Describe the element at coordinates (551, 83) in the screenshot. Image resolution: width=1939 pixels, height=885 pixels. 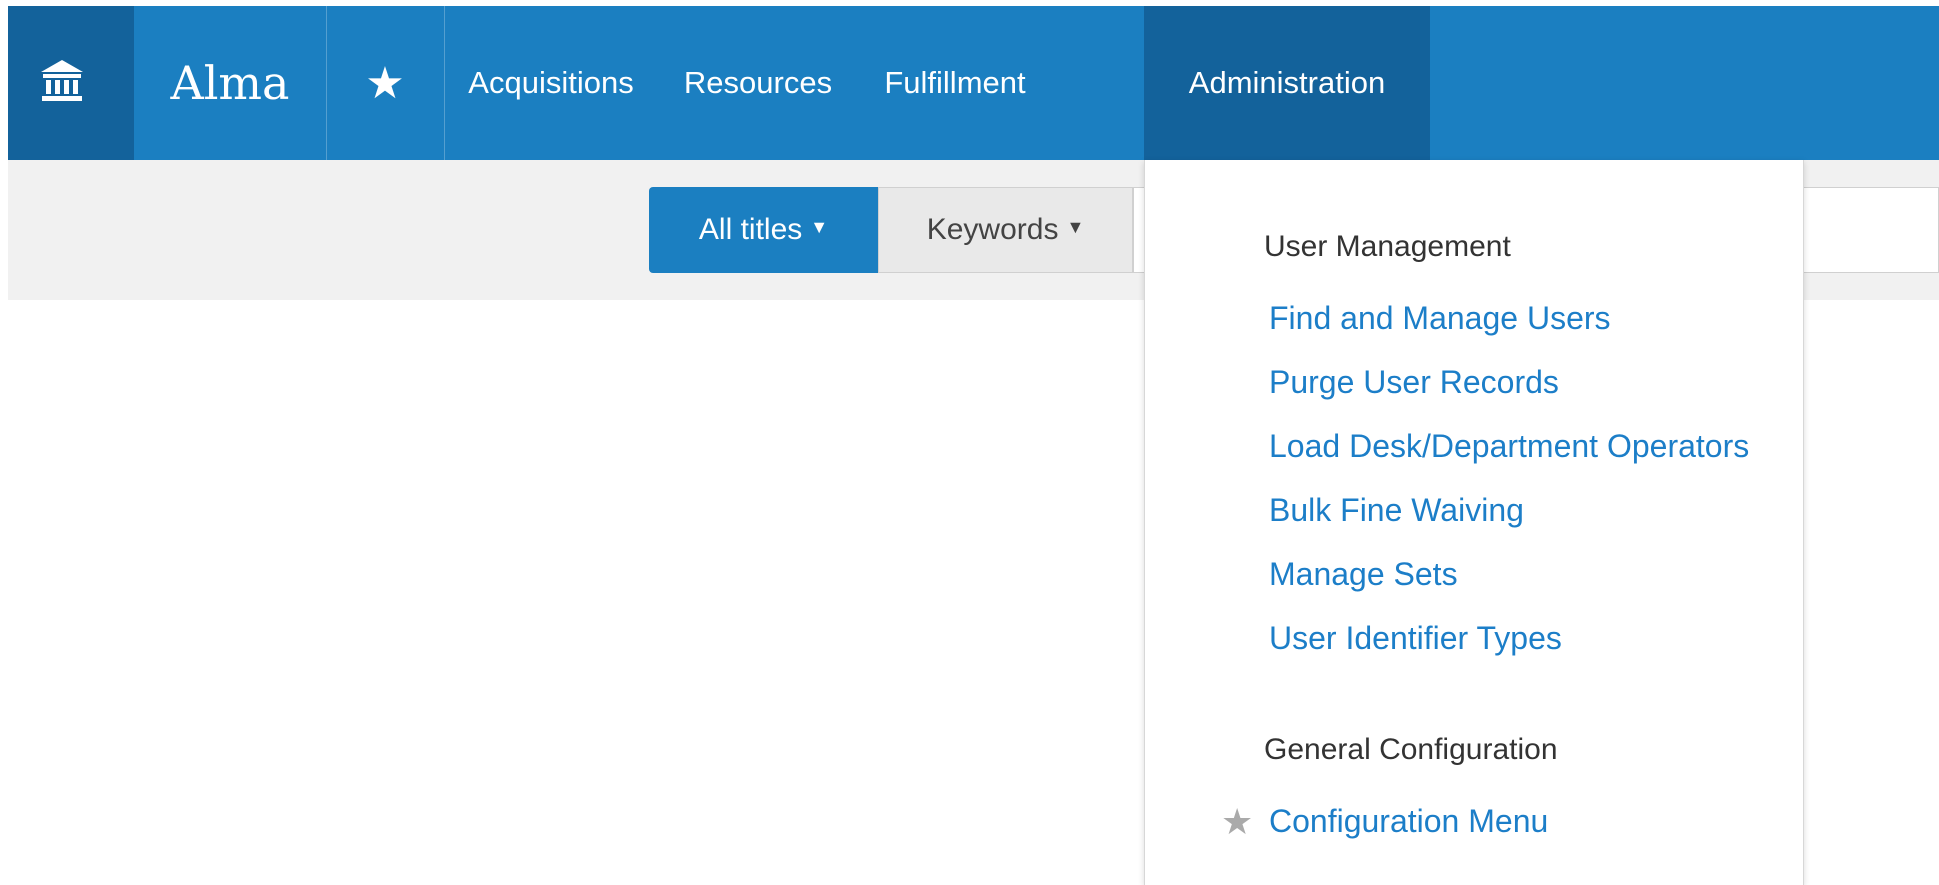
I see `nav-acquisitions: Acquisitions` at that location.